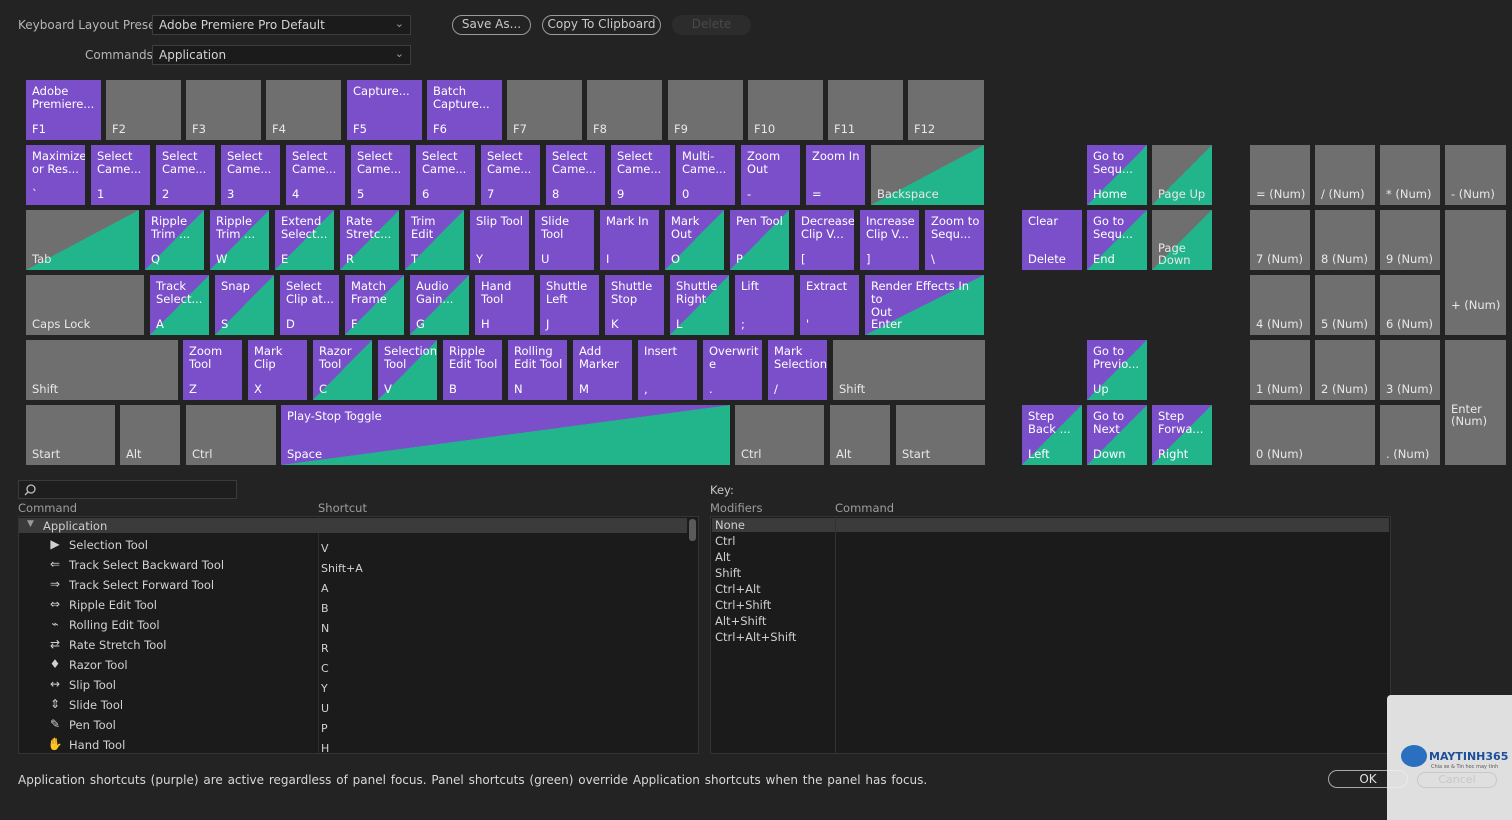 Image resolution: width=1512 pixels, height=820 pixels. What do you see at coordinates (711, 25) in the screenshot?
I see `delete-button: Delete` at bounding box center [711, 25].